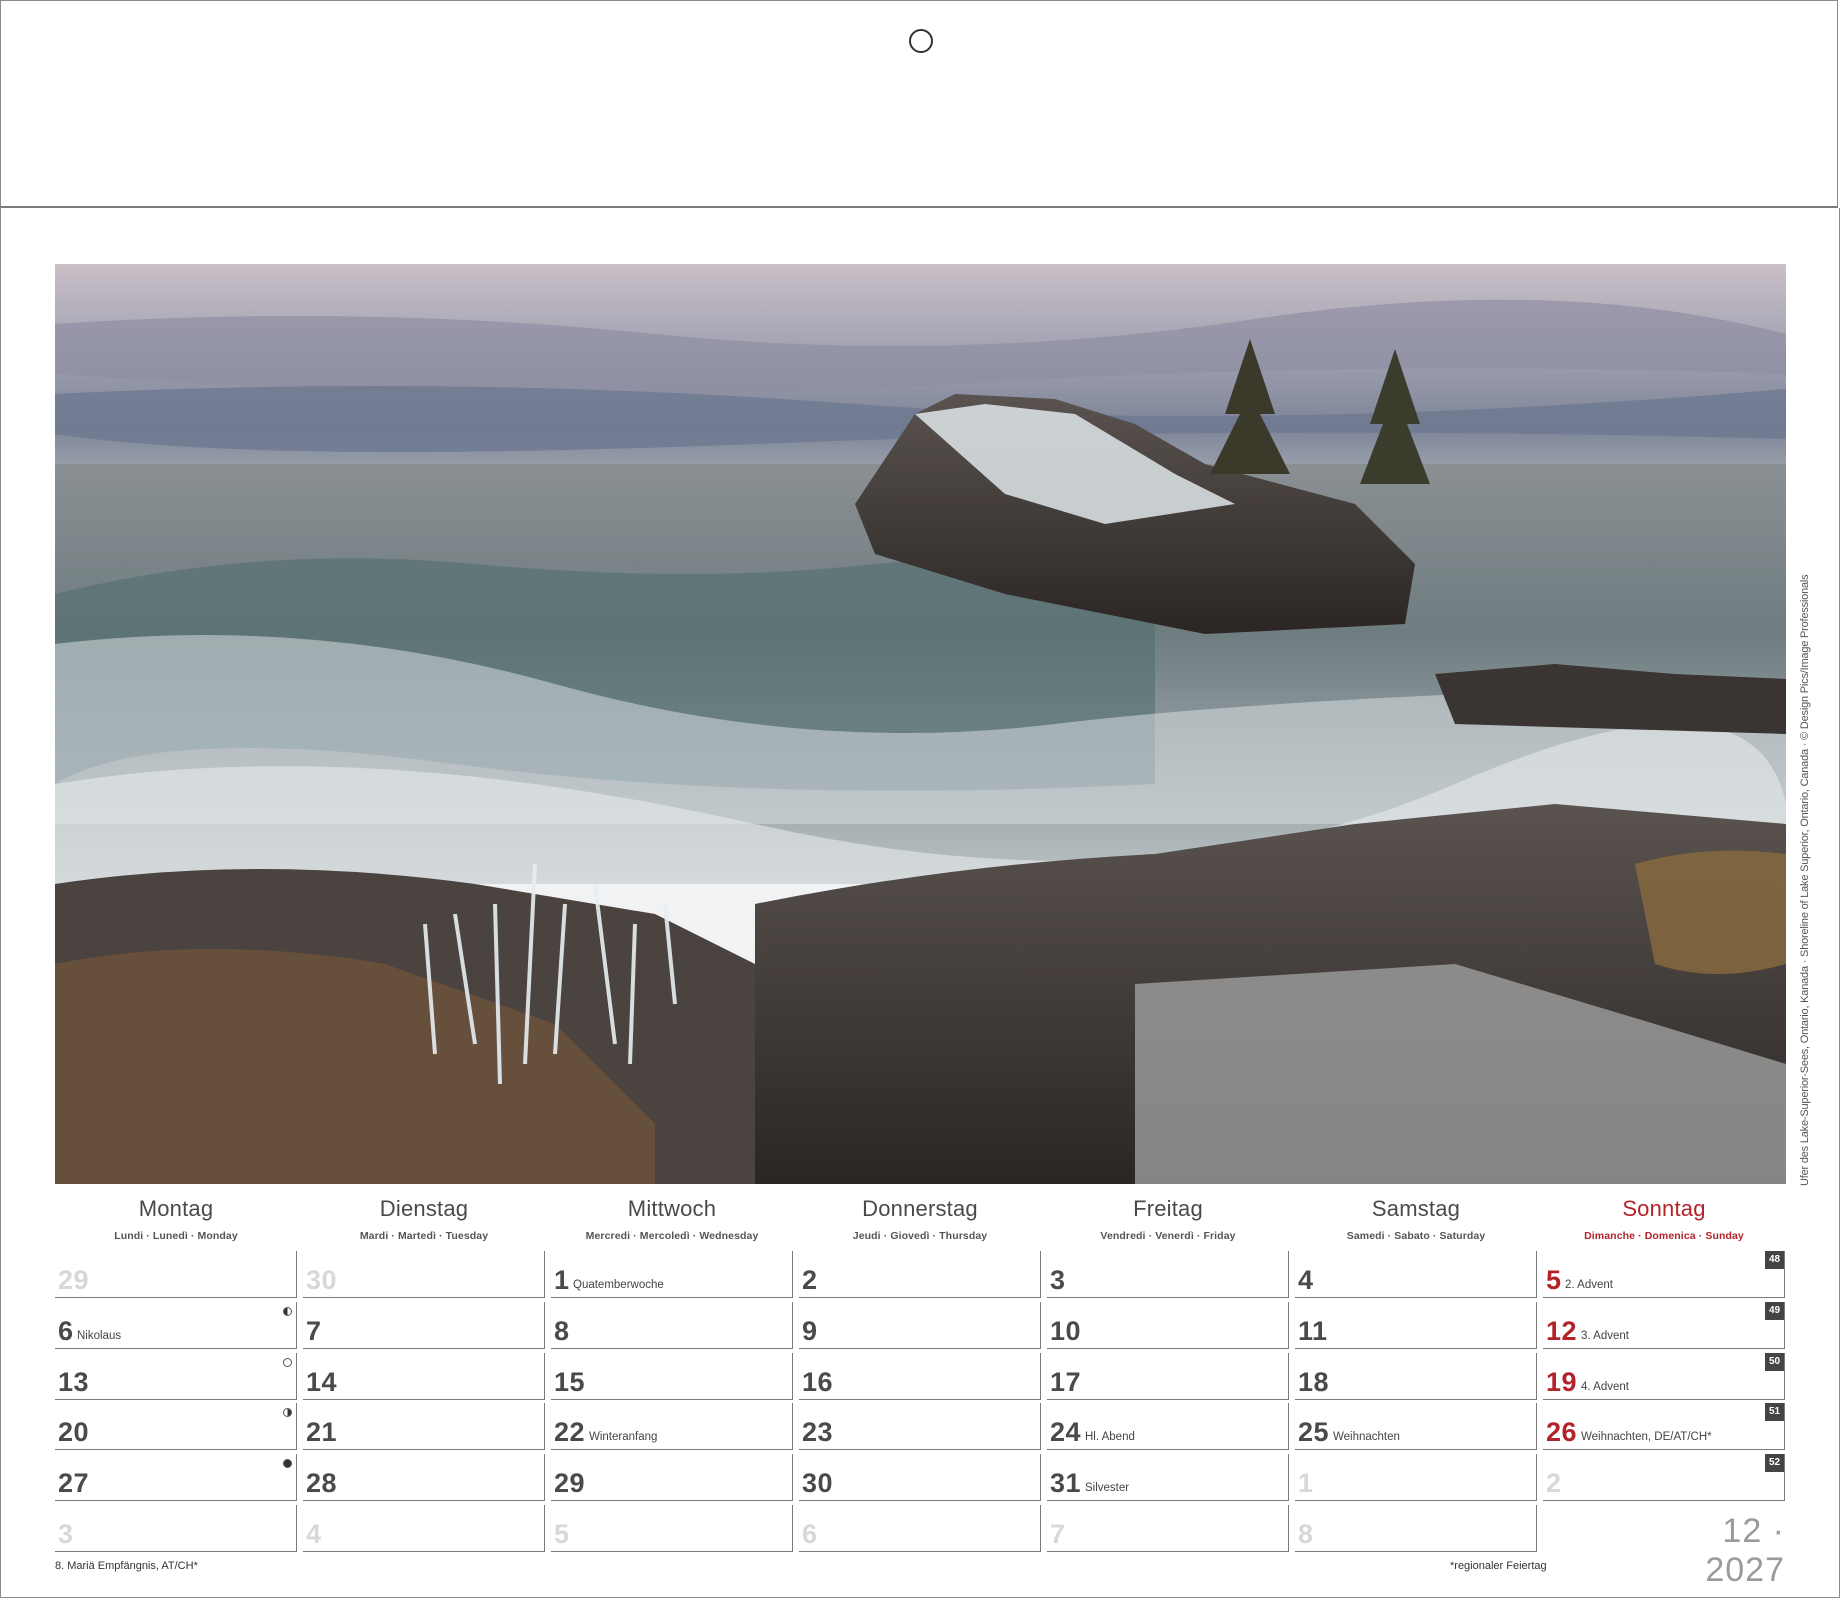 The image size is (1840, 1598). Describe the element at coordinates (424, 1426) in the screenshot. I see `day-cell: 21` at that location.